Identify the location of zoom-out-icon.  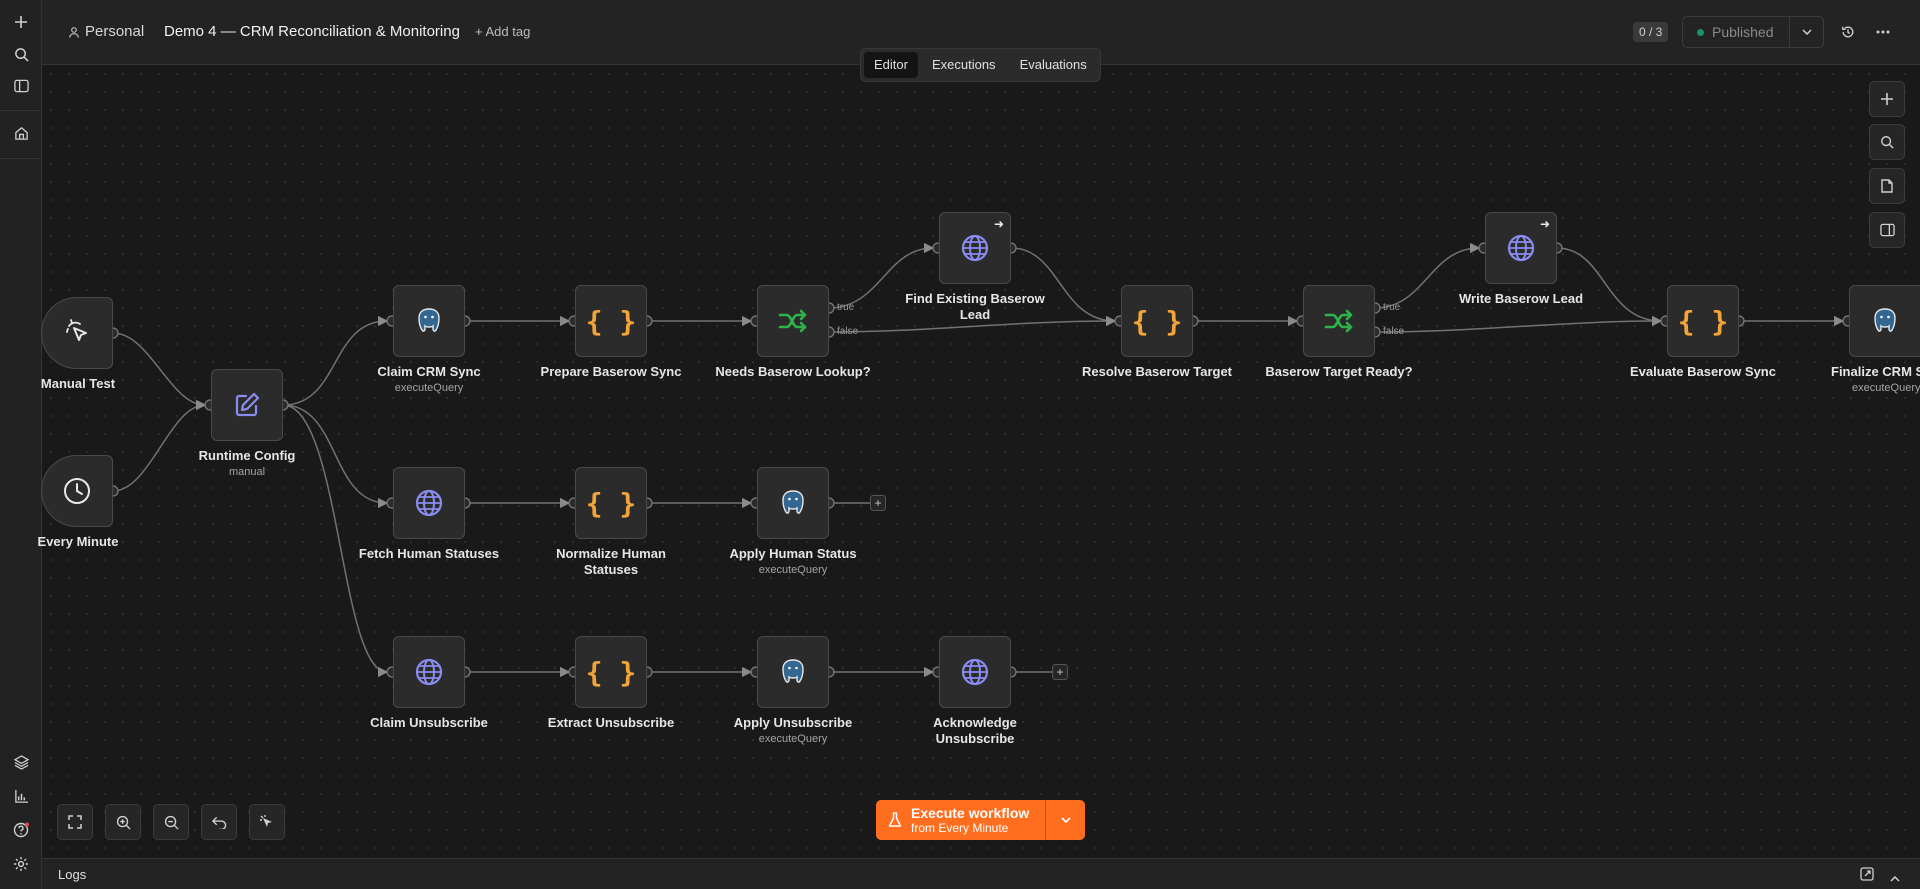
(171, 822).